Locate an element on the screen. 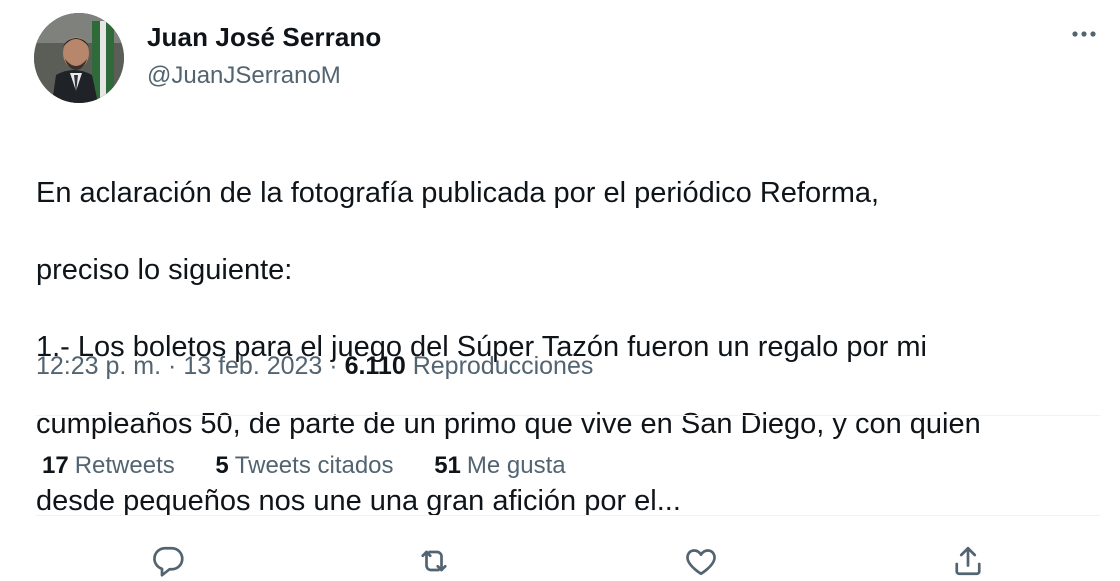 The height and width of the screenshot is (581, 1120). avatar-image is located at coordinates (79, 58).